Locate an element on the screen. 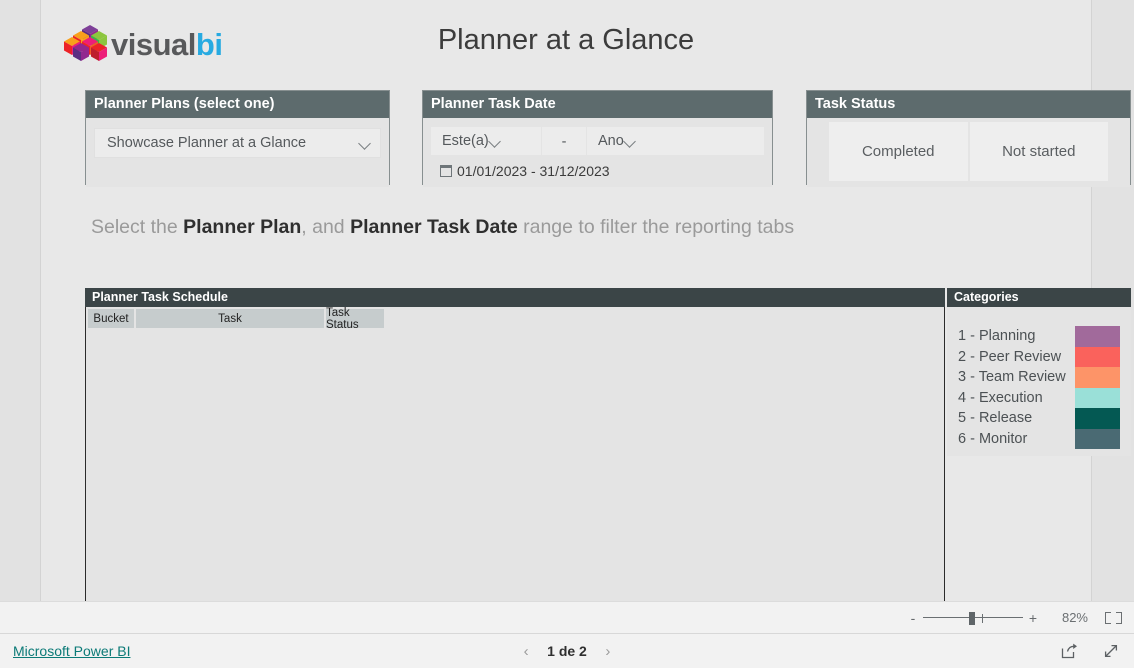 The width and height of the screenshot is (1134, 668). date-controls-row: Este(a) - Ano is located at coordinates (597, 141).